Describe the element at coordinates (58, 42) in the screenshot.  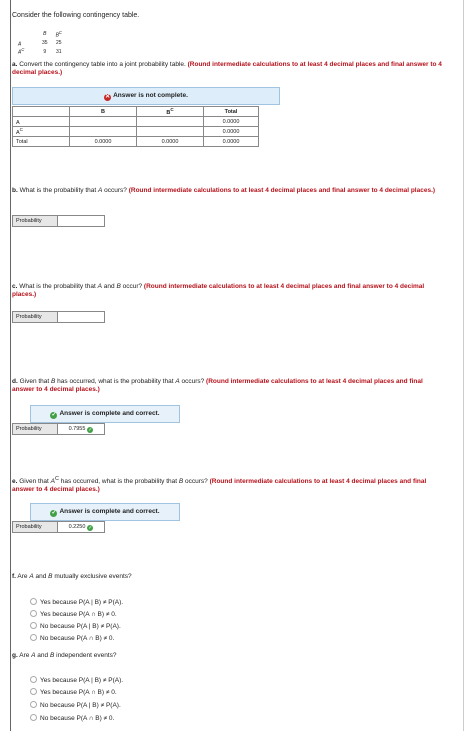
I see `cell: 25` at that location.